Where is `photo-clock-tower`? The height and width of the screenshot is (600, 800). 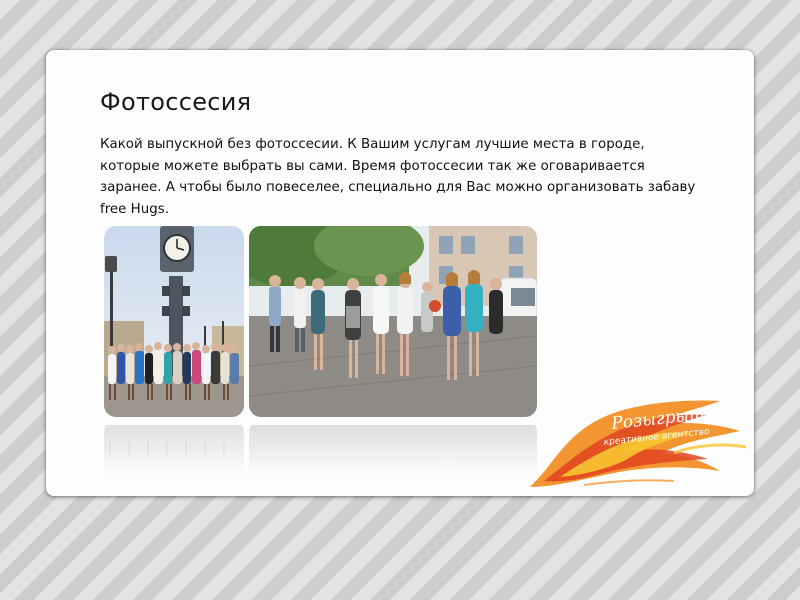 photo-clock-tower is located at coordinates (174, 321).